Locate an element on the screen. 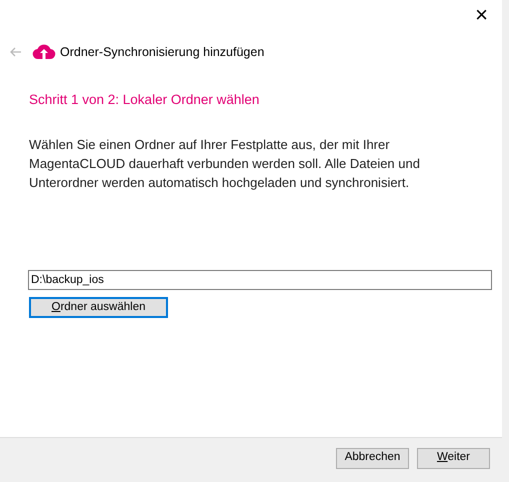 The image size is (509, 482). close-button: × is located at coordinates (481, 15).